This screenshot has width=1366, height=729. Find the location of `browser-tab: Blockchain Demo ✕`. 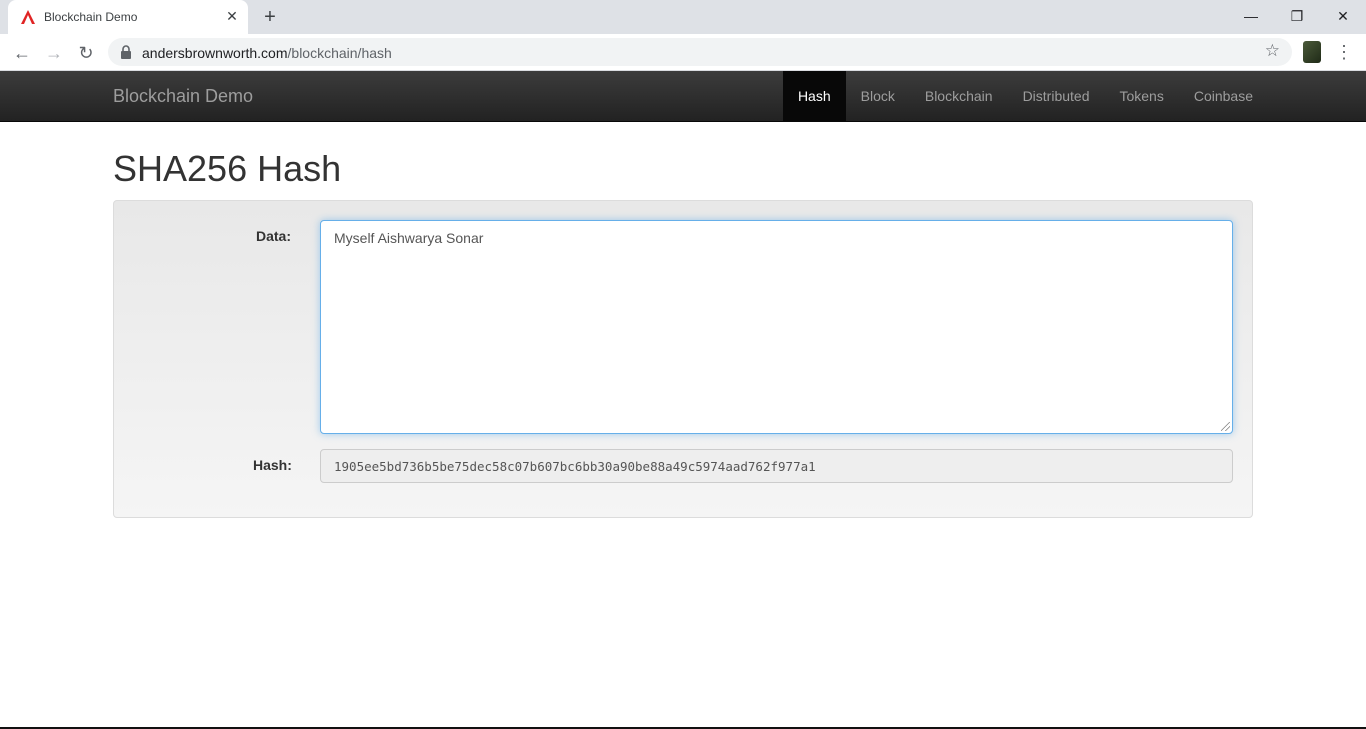

browser-tab: Blockchain Demo ✕ is located at coordinates (128, 17).